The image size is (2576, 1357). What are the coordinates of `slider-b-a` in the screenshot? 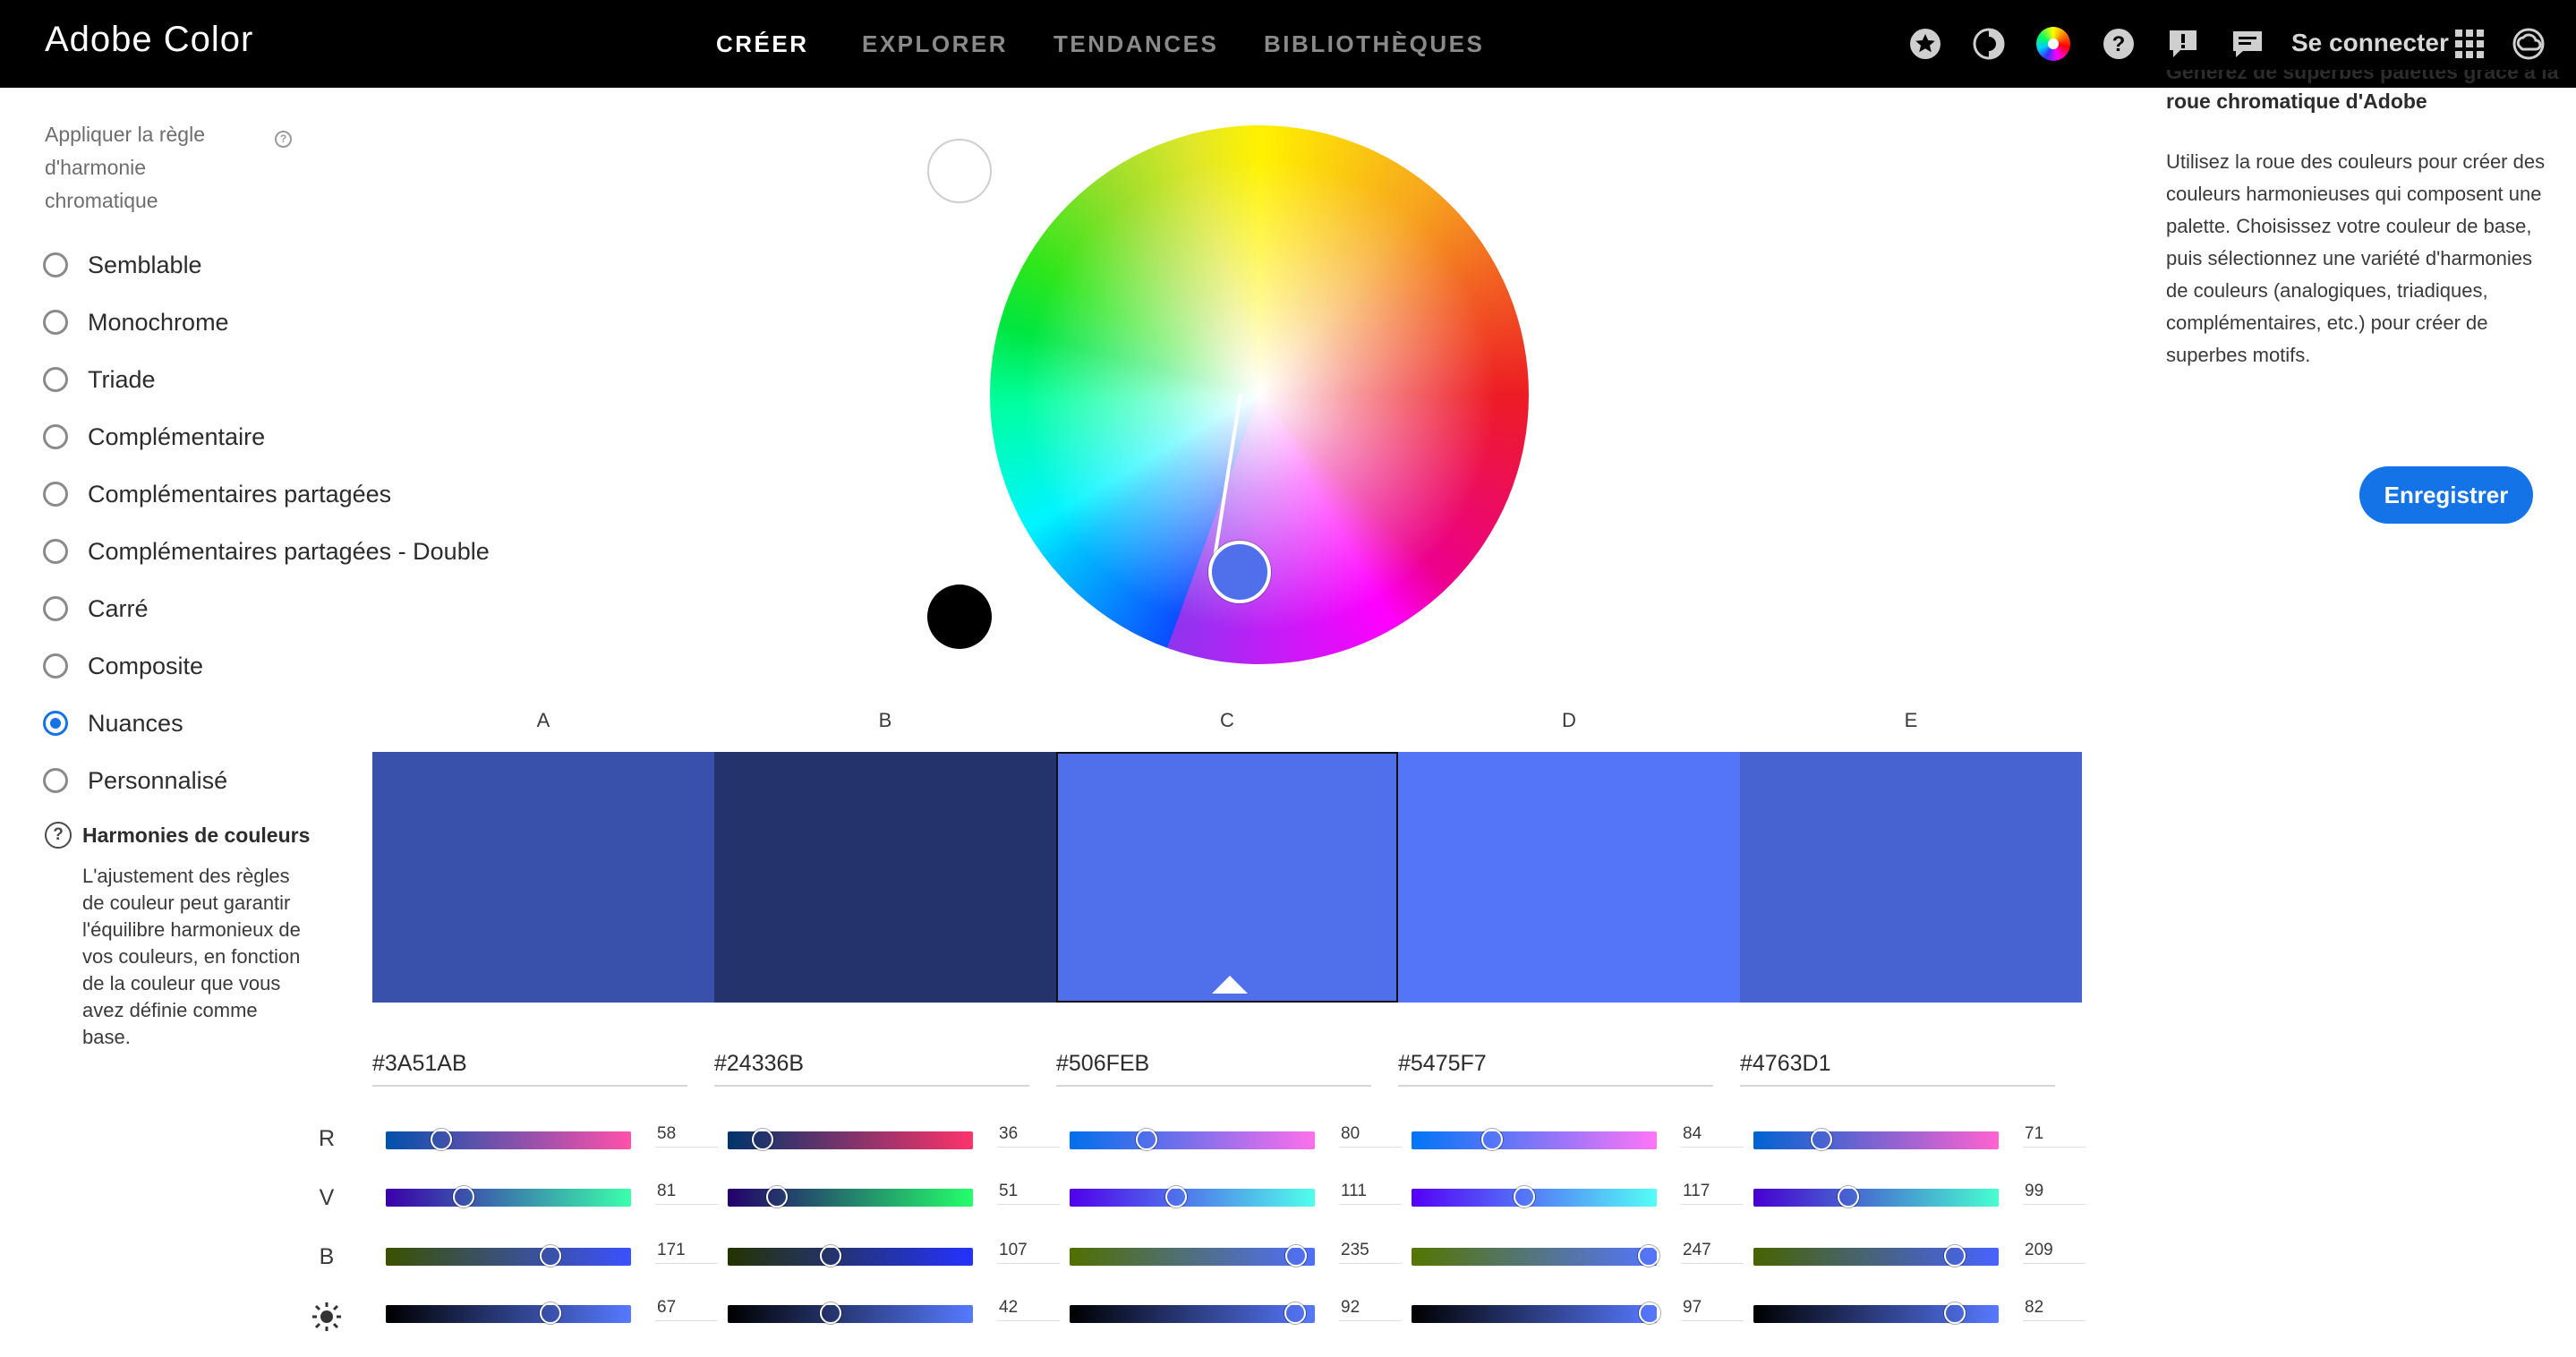 It's located at (508, 1256).